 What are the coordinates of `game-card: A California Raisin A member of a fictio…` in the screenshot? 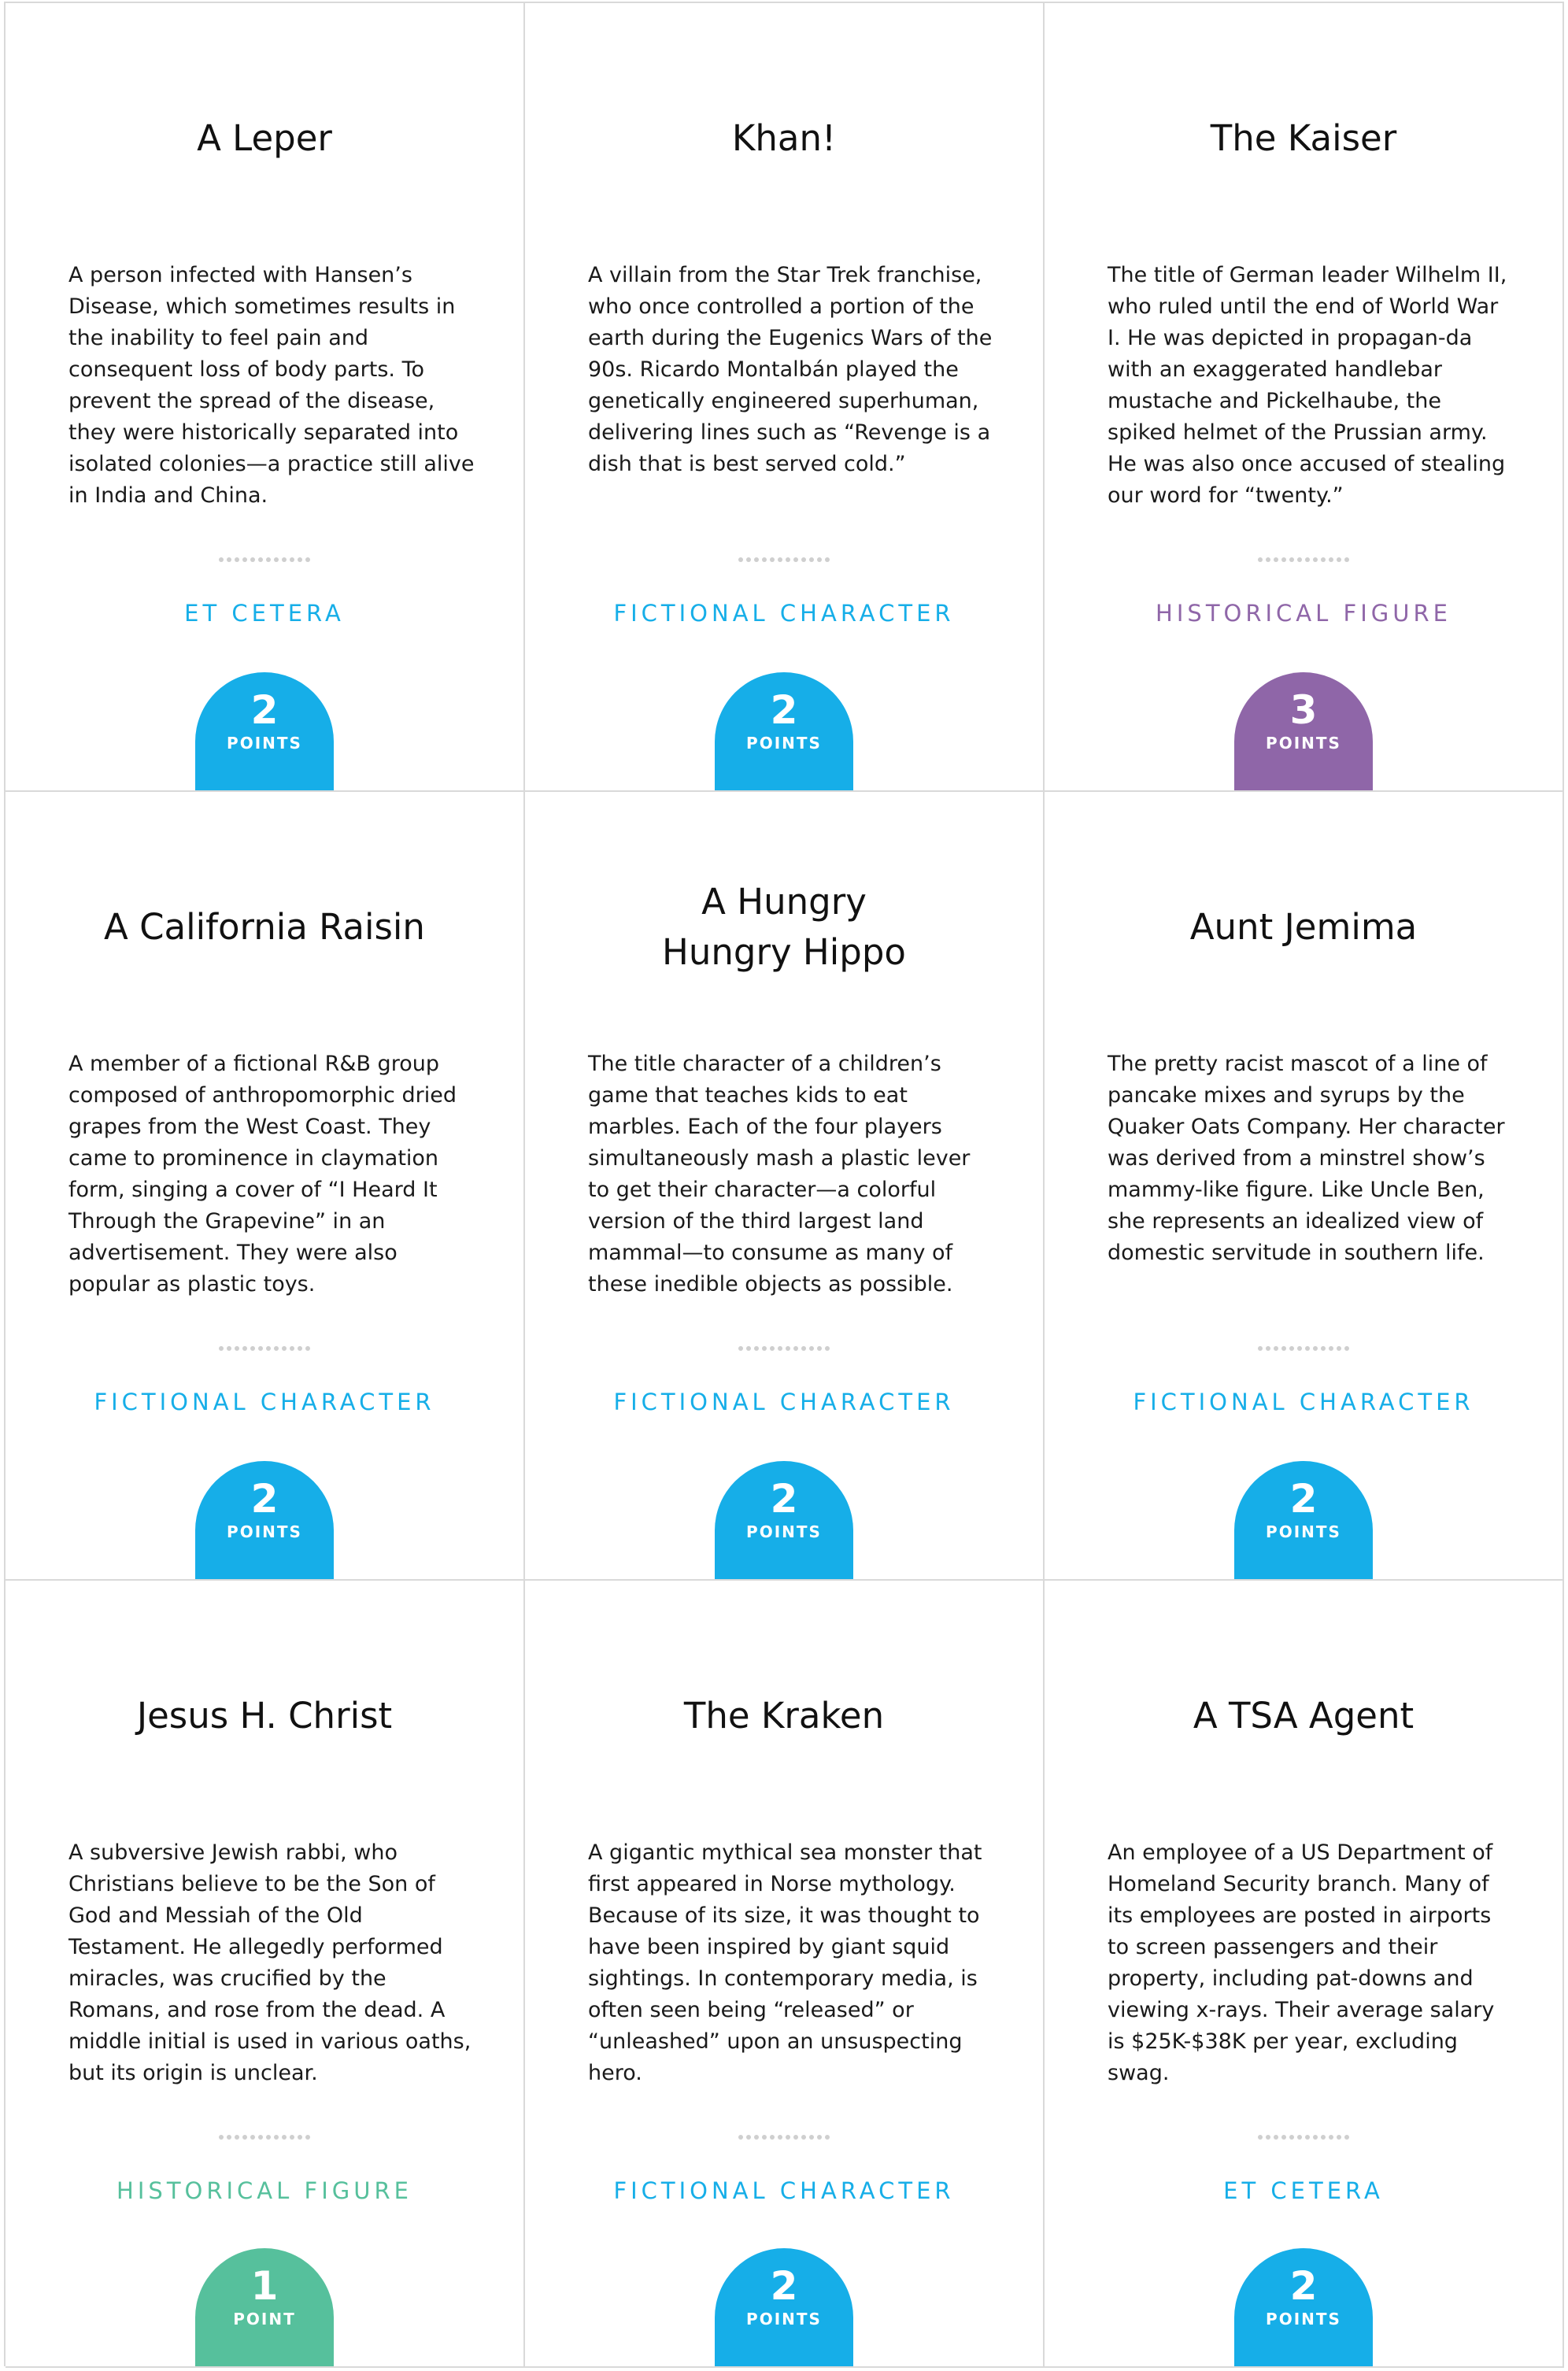 It's located at (265, 1186).